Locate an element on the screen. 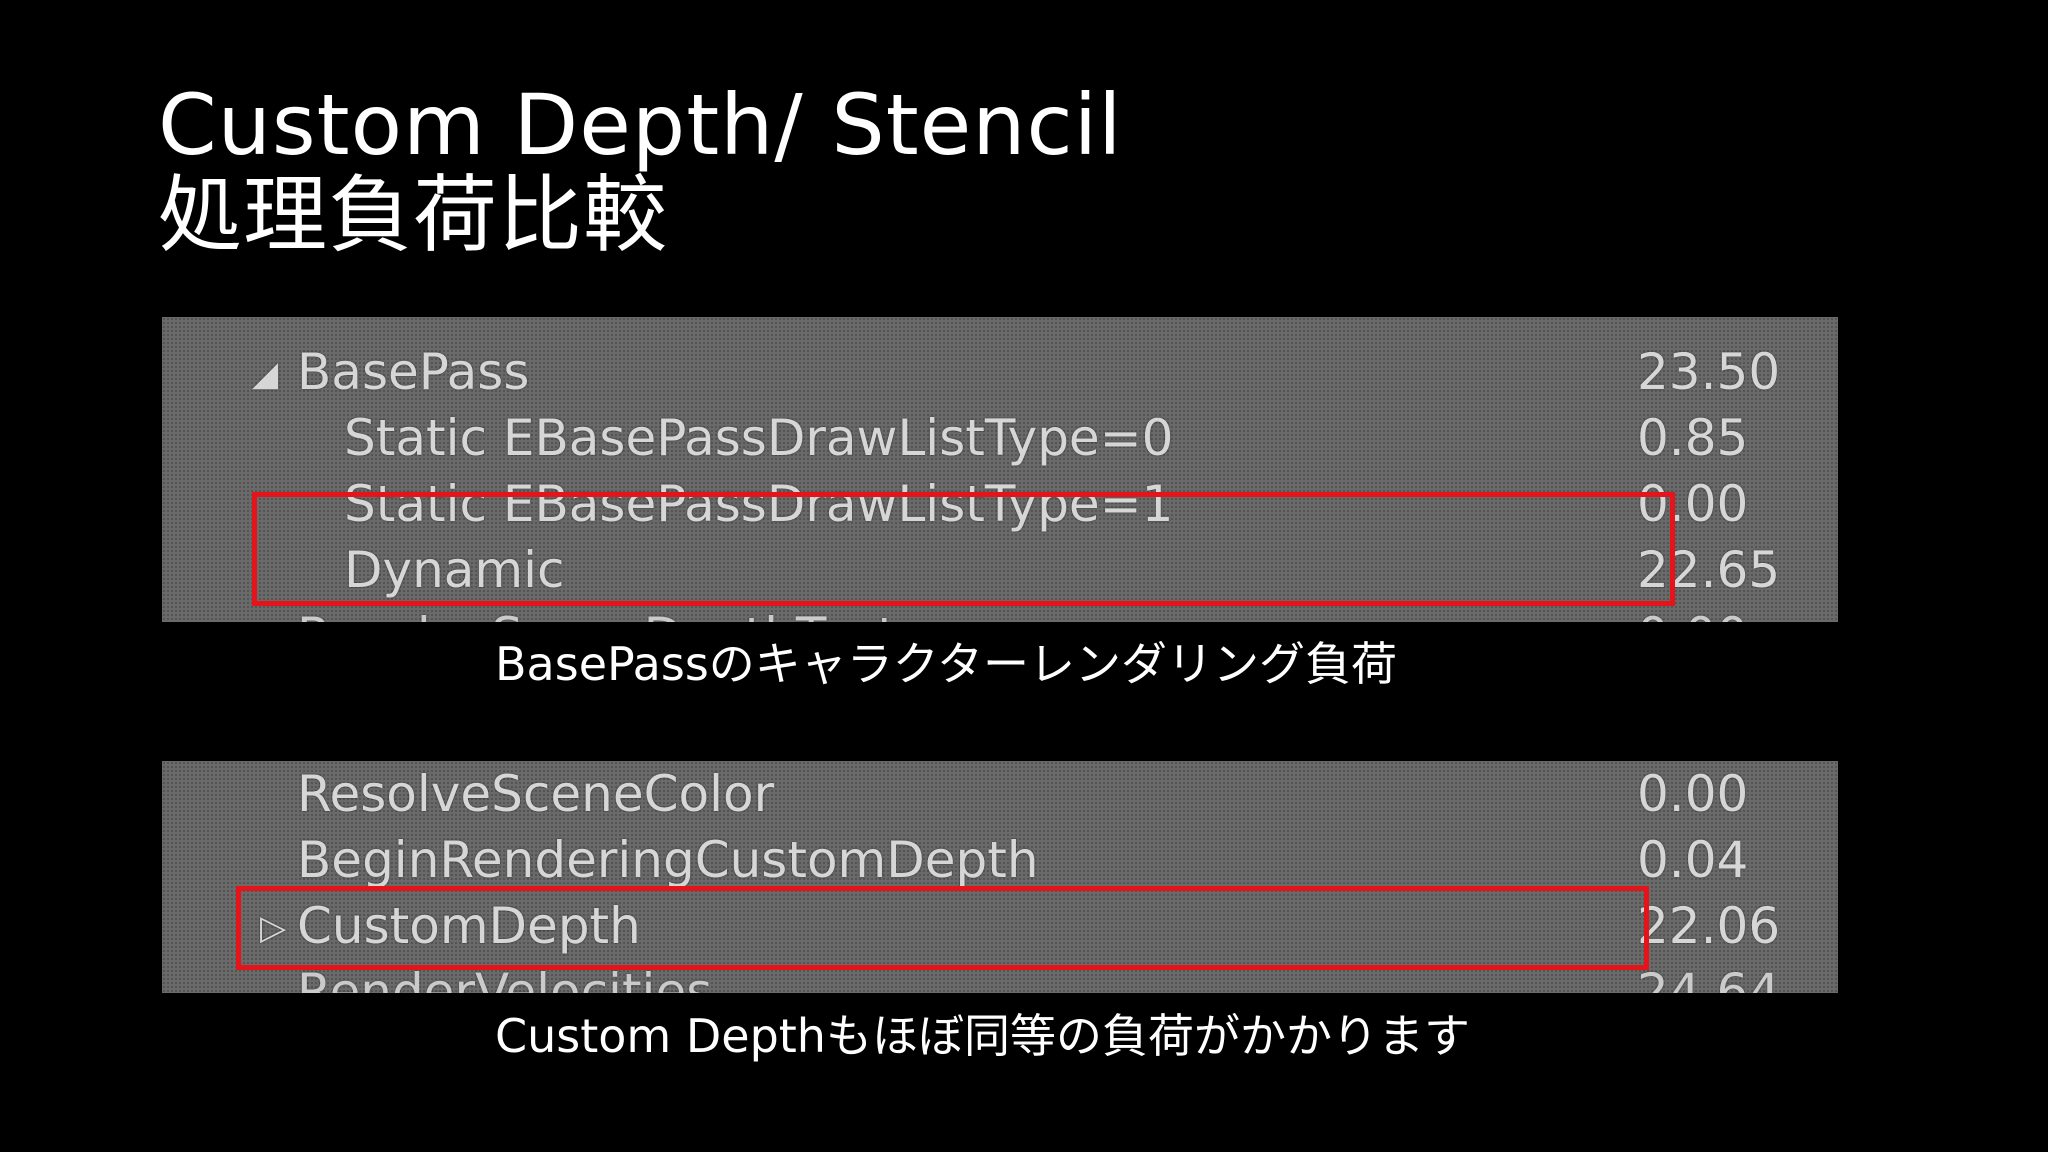 The height and width of the screenshot is (1152, 2048). highlight-box-custom-depth is located at coordinates (942, 928).